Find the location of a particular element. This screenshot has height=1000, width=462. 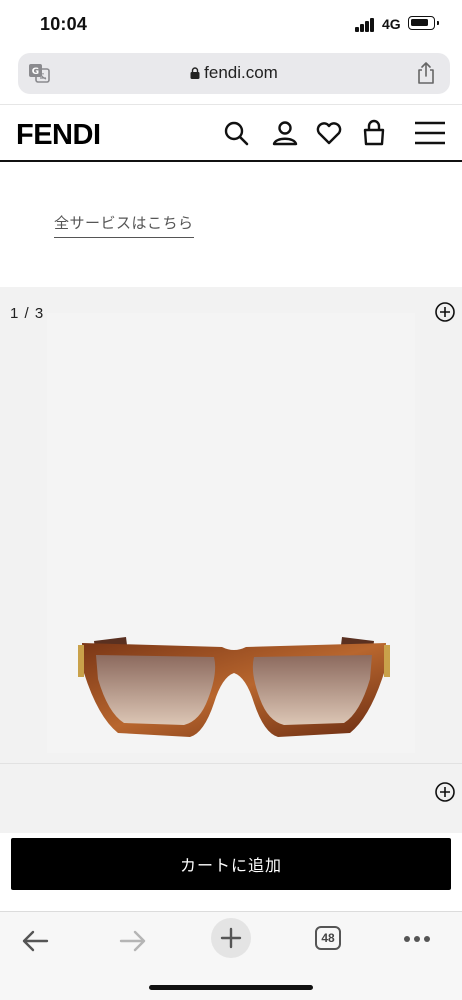

forward-arrow-icon is located at coordinates (133, 941).